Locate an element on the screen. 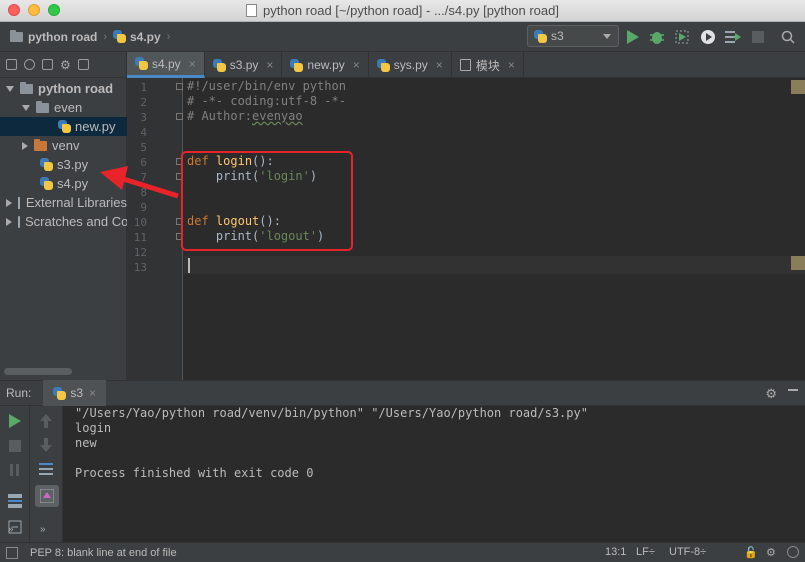 The width and height of the screenshot is (805, 562). maximize-window-button is located at coordinates (54, 10).